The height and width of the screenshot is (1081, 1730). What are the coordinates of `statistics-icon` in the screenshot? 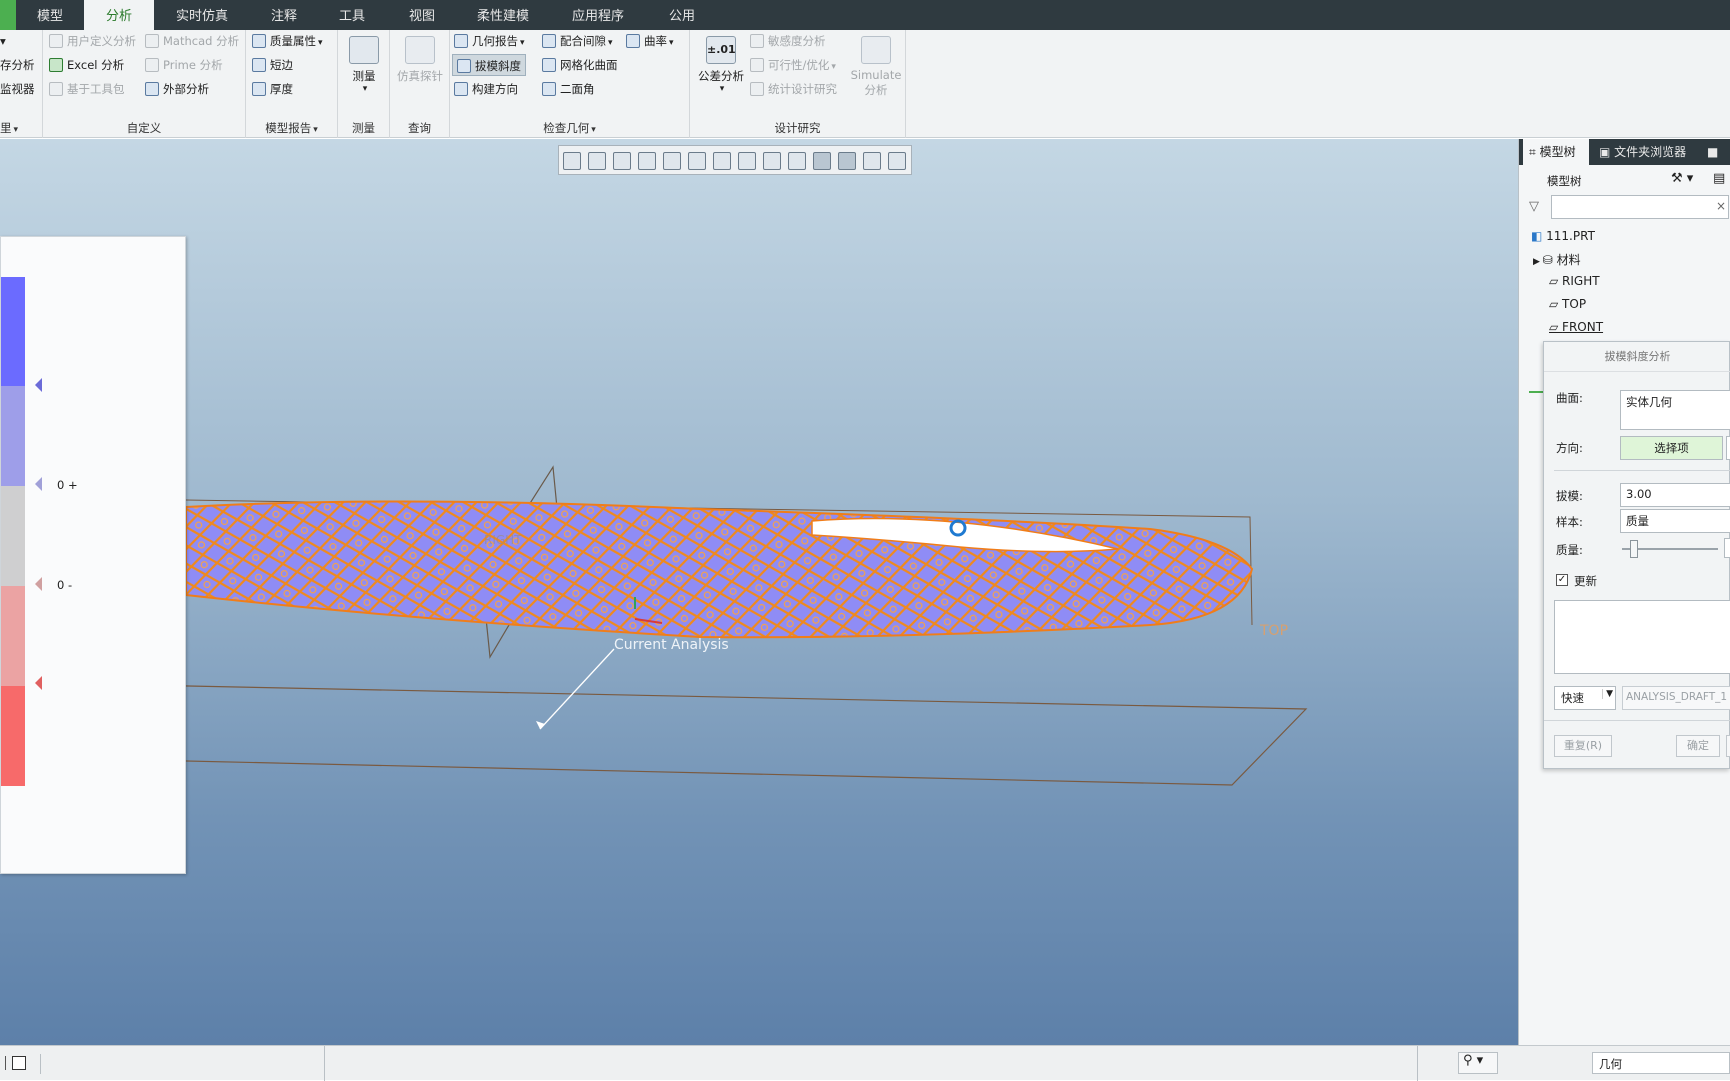 It's located at (757, 89).